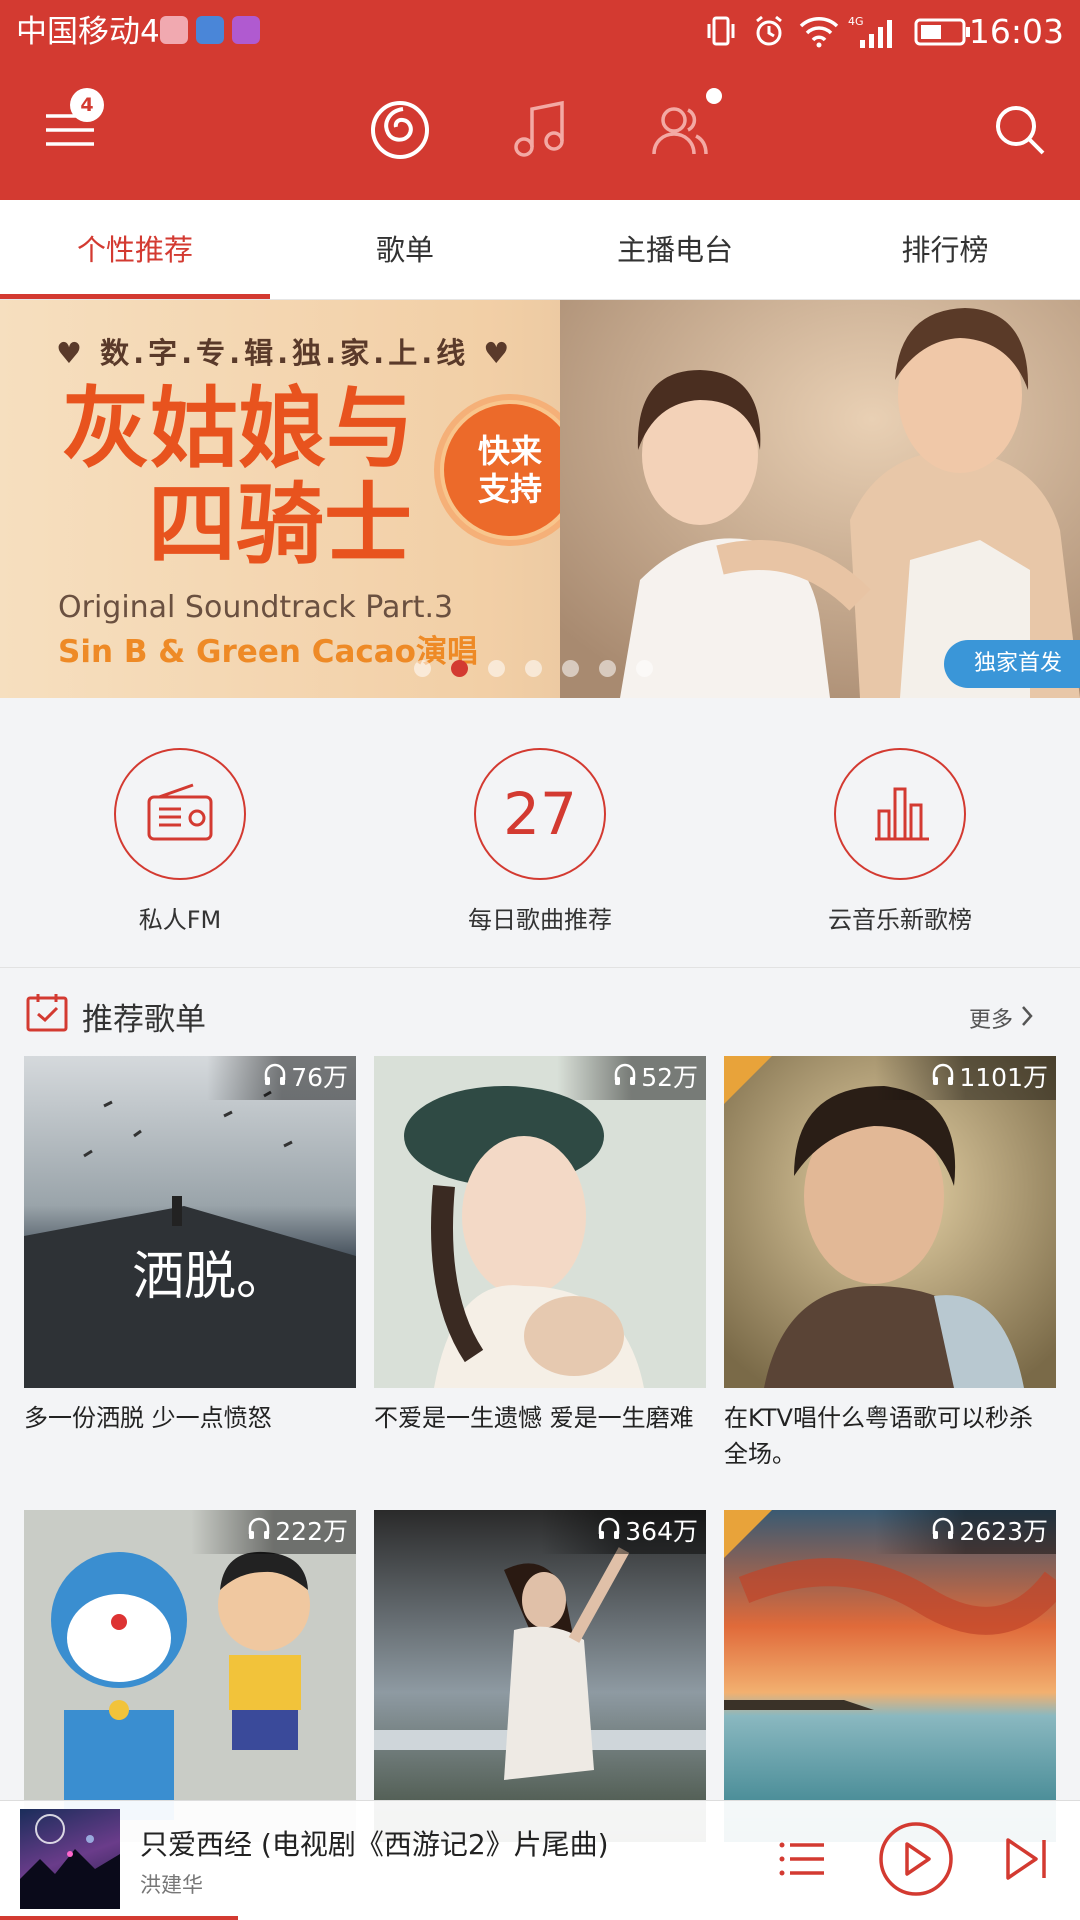 This screenshot has height=1920, width=1080. I want to click on search-button, so click(1020, 132).